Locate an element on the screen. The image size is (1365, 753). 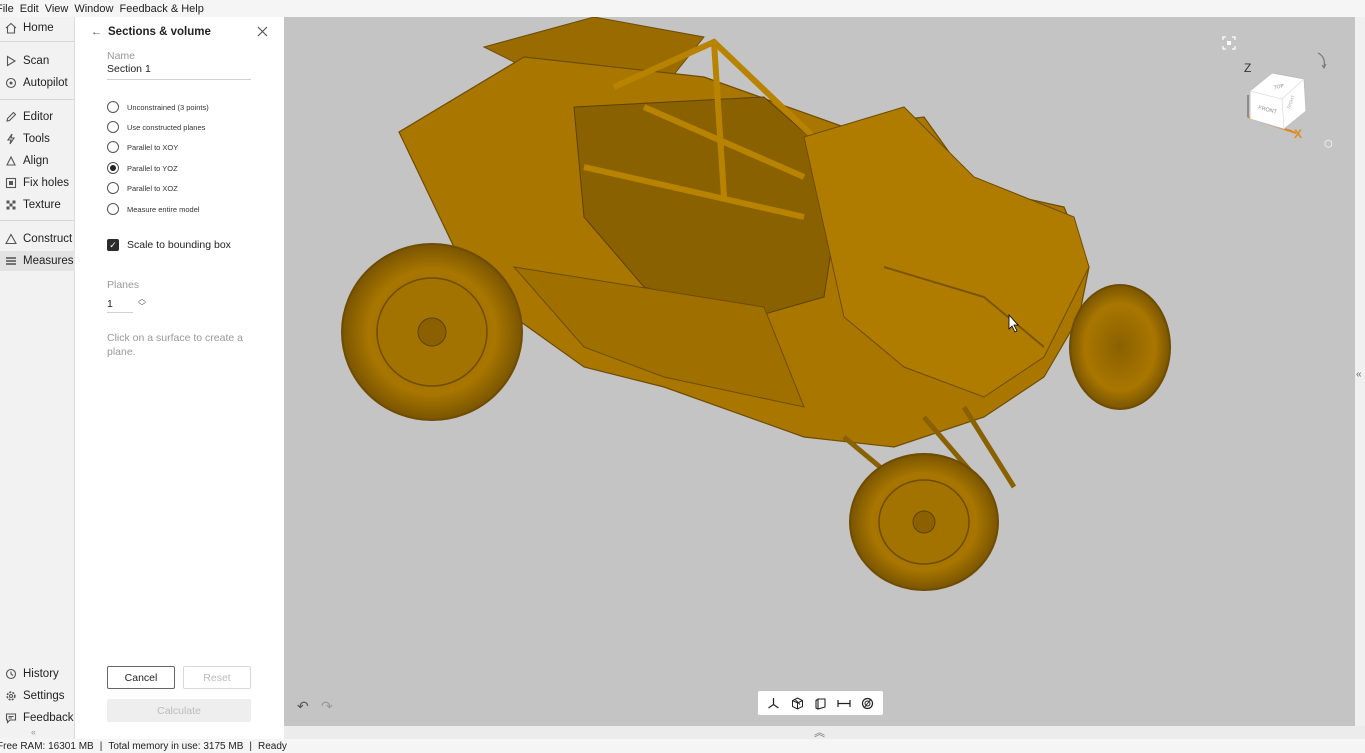
nav-label-measures: Measures is located at coordinates (48, 261).